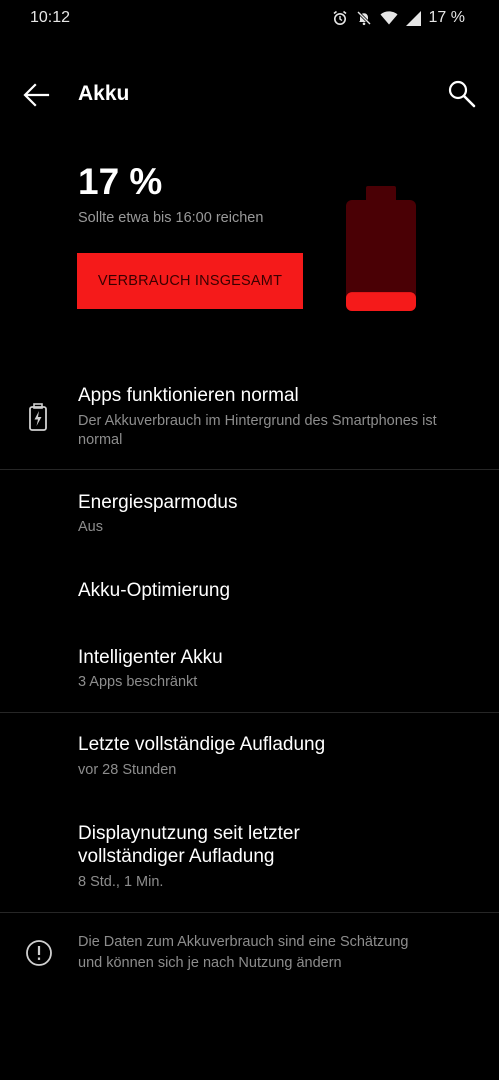 The image size is (499, 1080). I want to click on status-battery-text: 17 %, so click(446, 17).